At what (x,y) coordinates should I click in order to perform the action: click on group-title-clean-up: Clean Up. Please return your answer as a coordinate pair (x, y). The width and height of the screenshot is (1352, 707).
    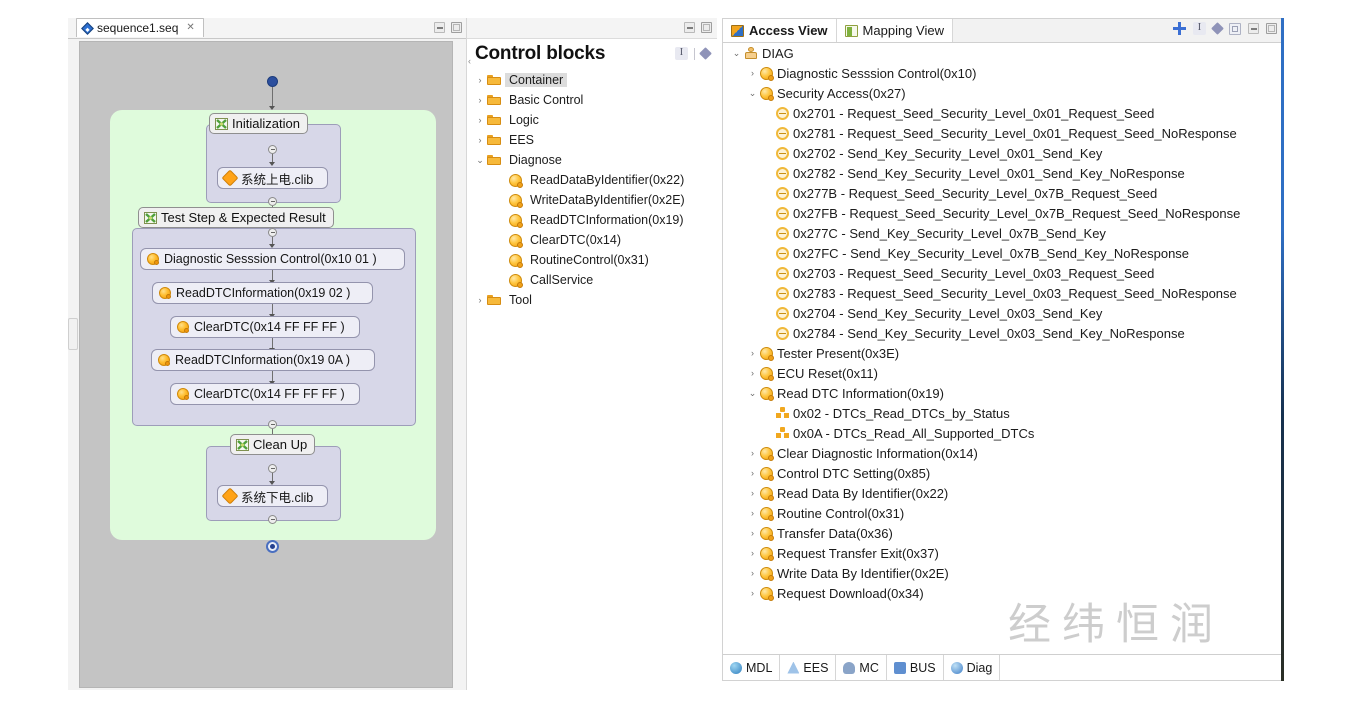
    Looking at the image, I should click on (273, 444).